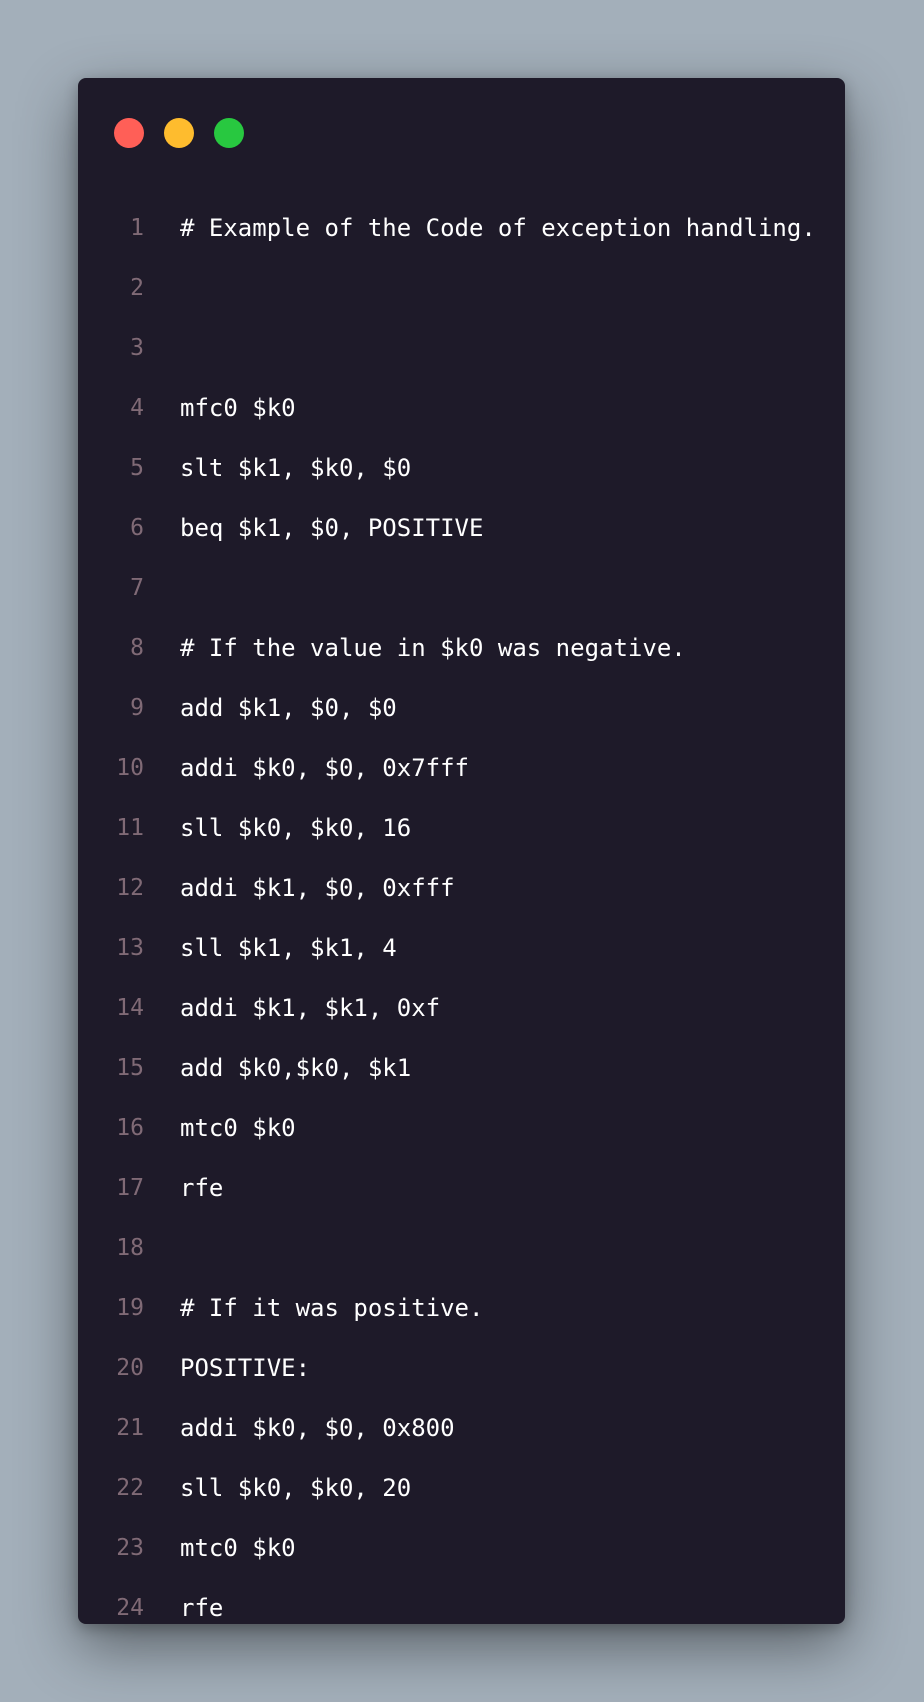 This screenshot has width=924, height=1702. What do you see at coordinates (130, 828) in the screenshot?
I see `line-number: 11` at bounding box center [130, 828].